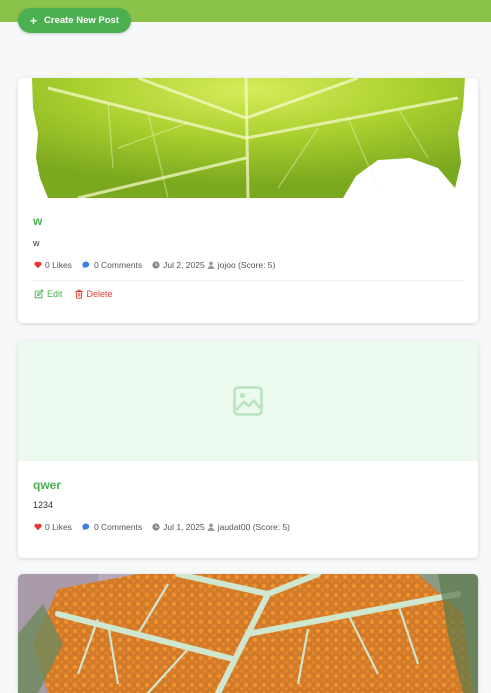 This screenshot has height=693, width=491. What do you see at coordinates (93, 294) in the screenshot?
I see `delete-button: Delete` at bounding box center [93, 294].